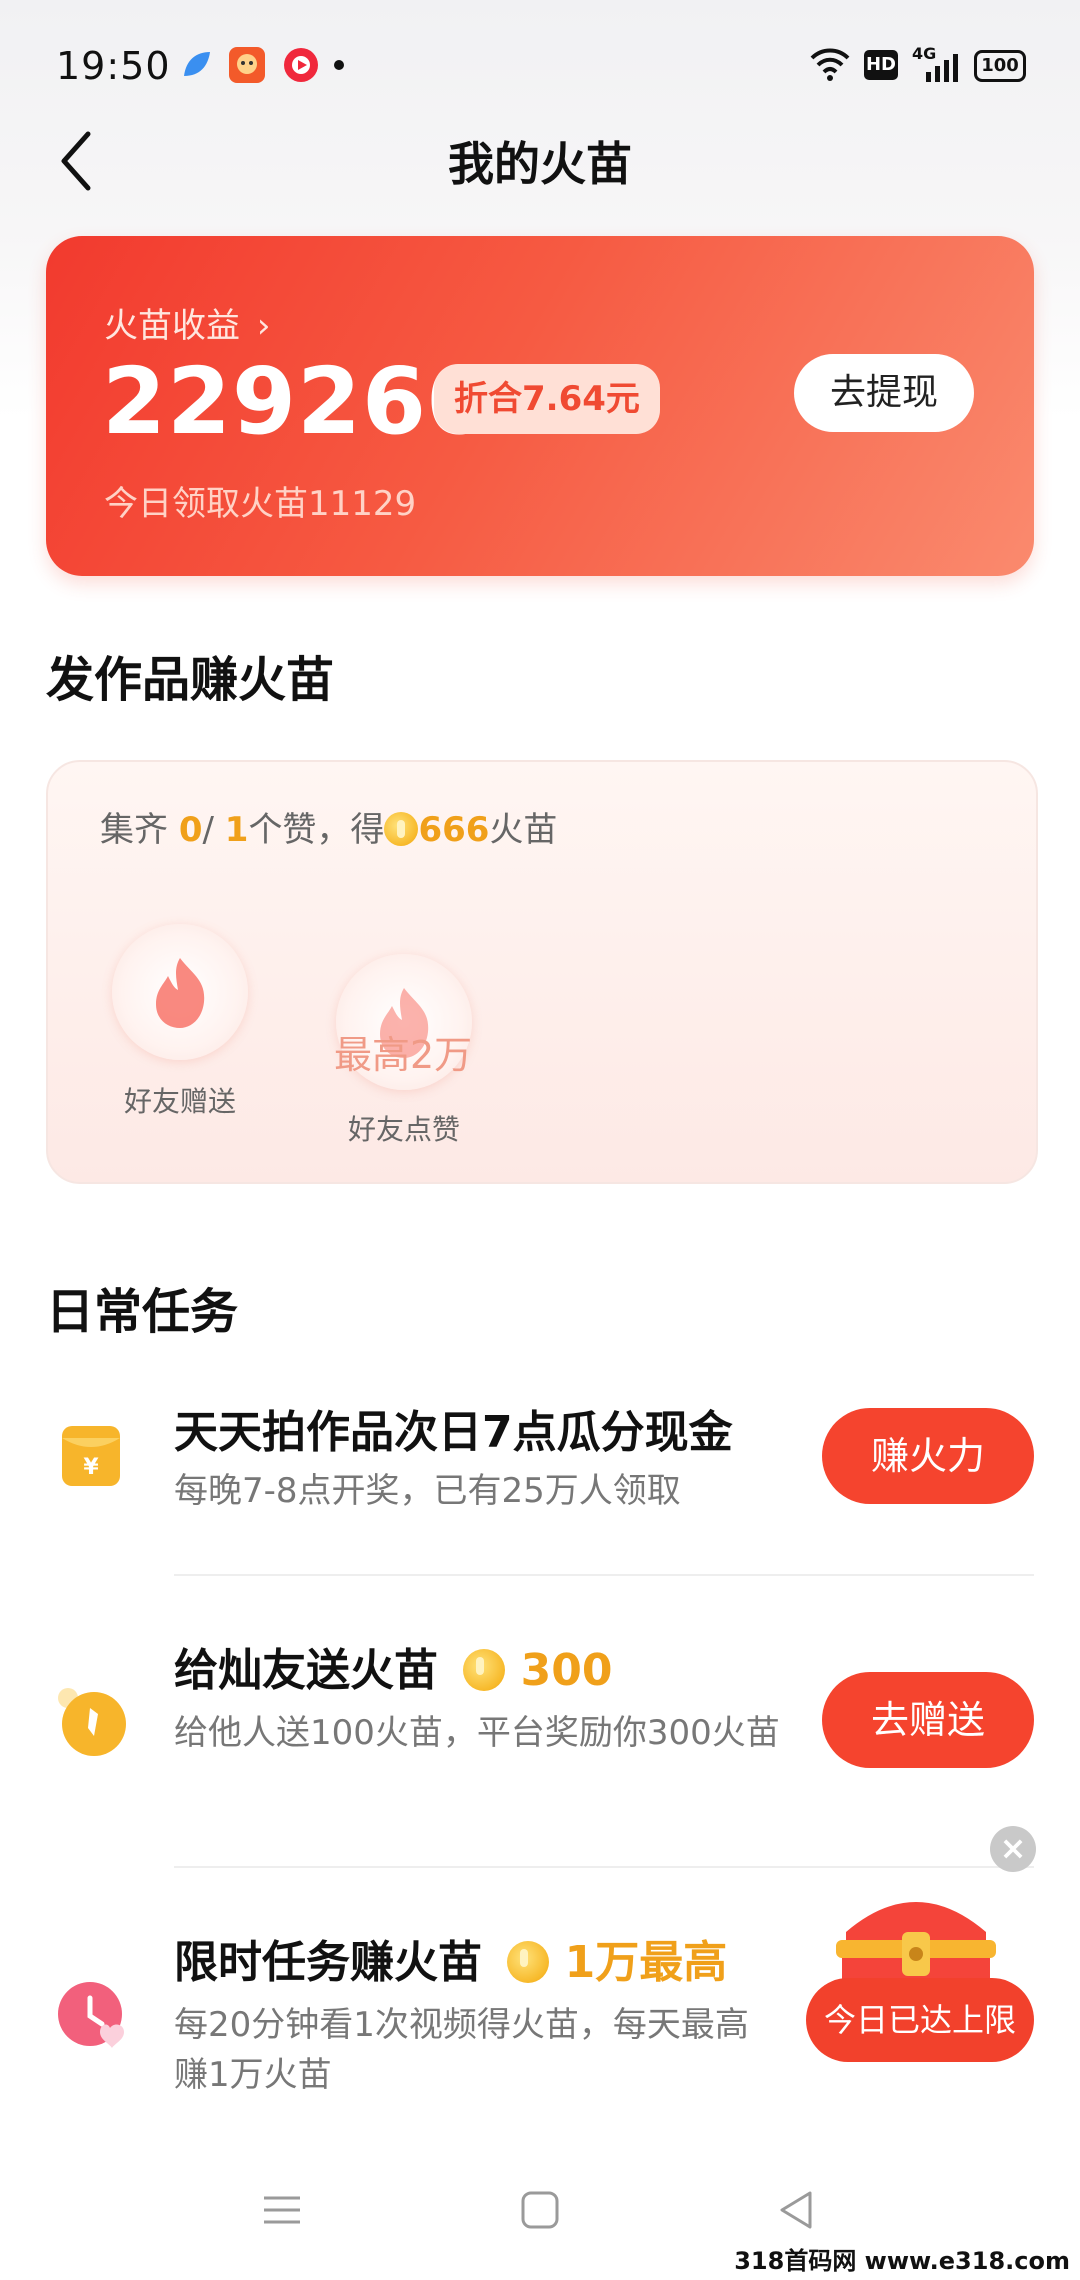 The image size is (1080, 2280). What do you see at coordinates (328, 1962) in the screenshot?
I see `task-3-title-text: 限时任务赚火苗` at bounding box center [328, 1962].